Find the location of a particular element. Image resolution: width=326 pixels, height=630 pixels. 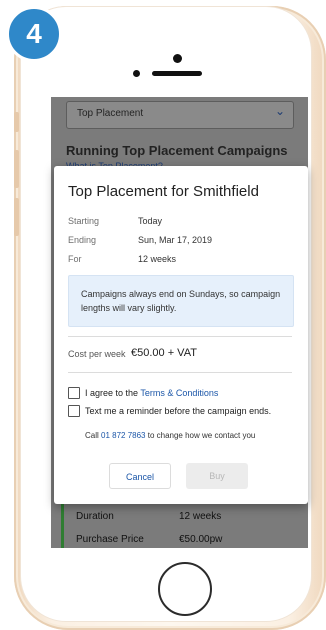

select-value: Top Placement is located at coordinates (110, 113).